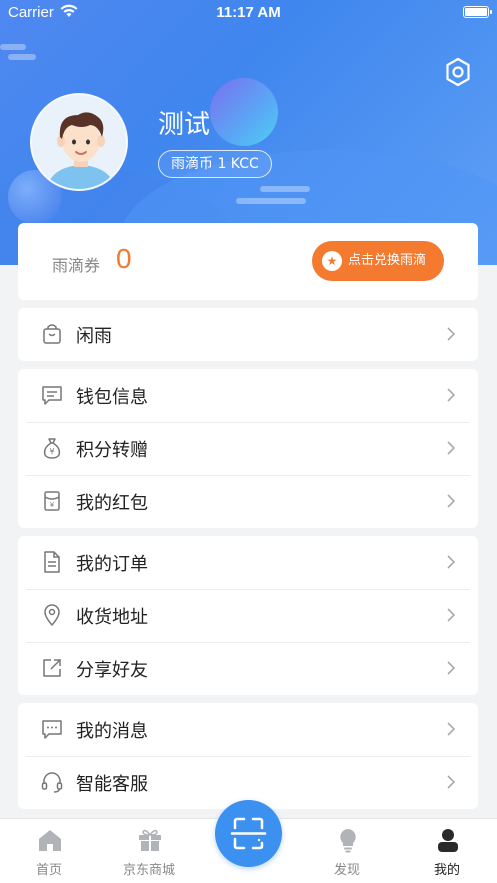 The image size is (497, 883). I want to click on headset-icon, so click(52, 782).